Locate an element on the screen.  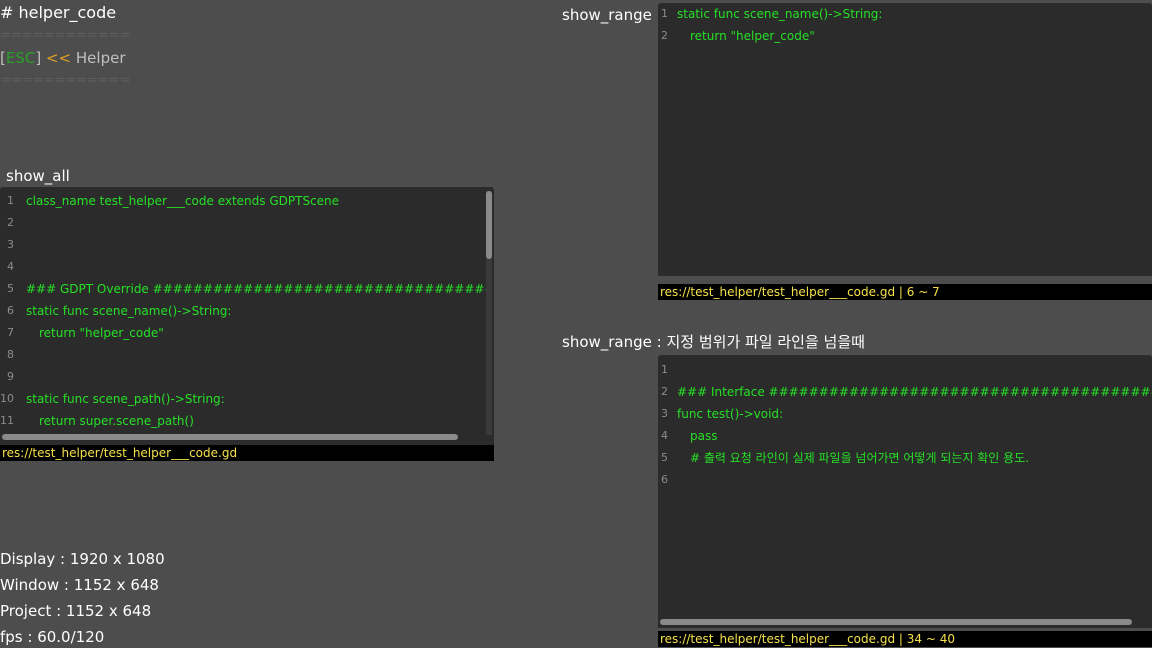
code-line: 8 is located at coordinates (243, 355).